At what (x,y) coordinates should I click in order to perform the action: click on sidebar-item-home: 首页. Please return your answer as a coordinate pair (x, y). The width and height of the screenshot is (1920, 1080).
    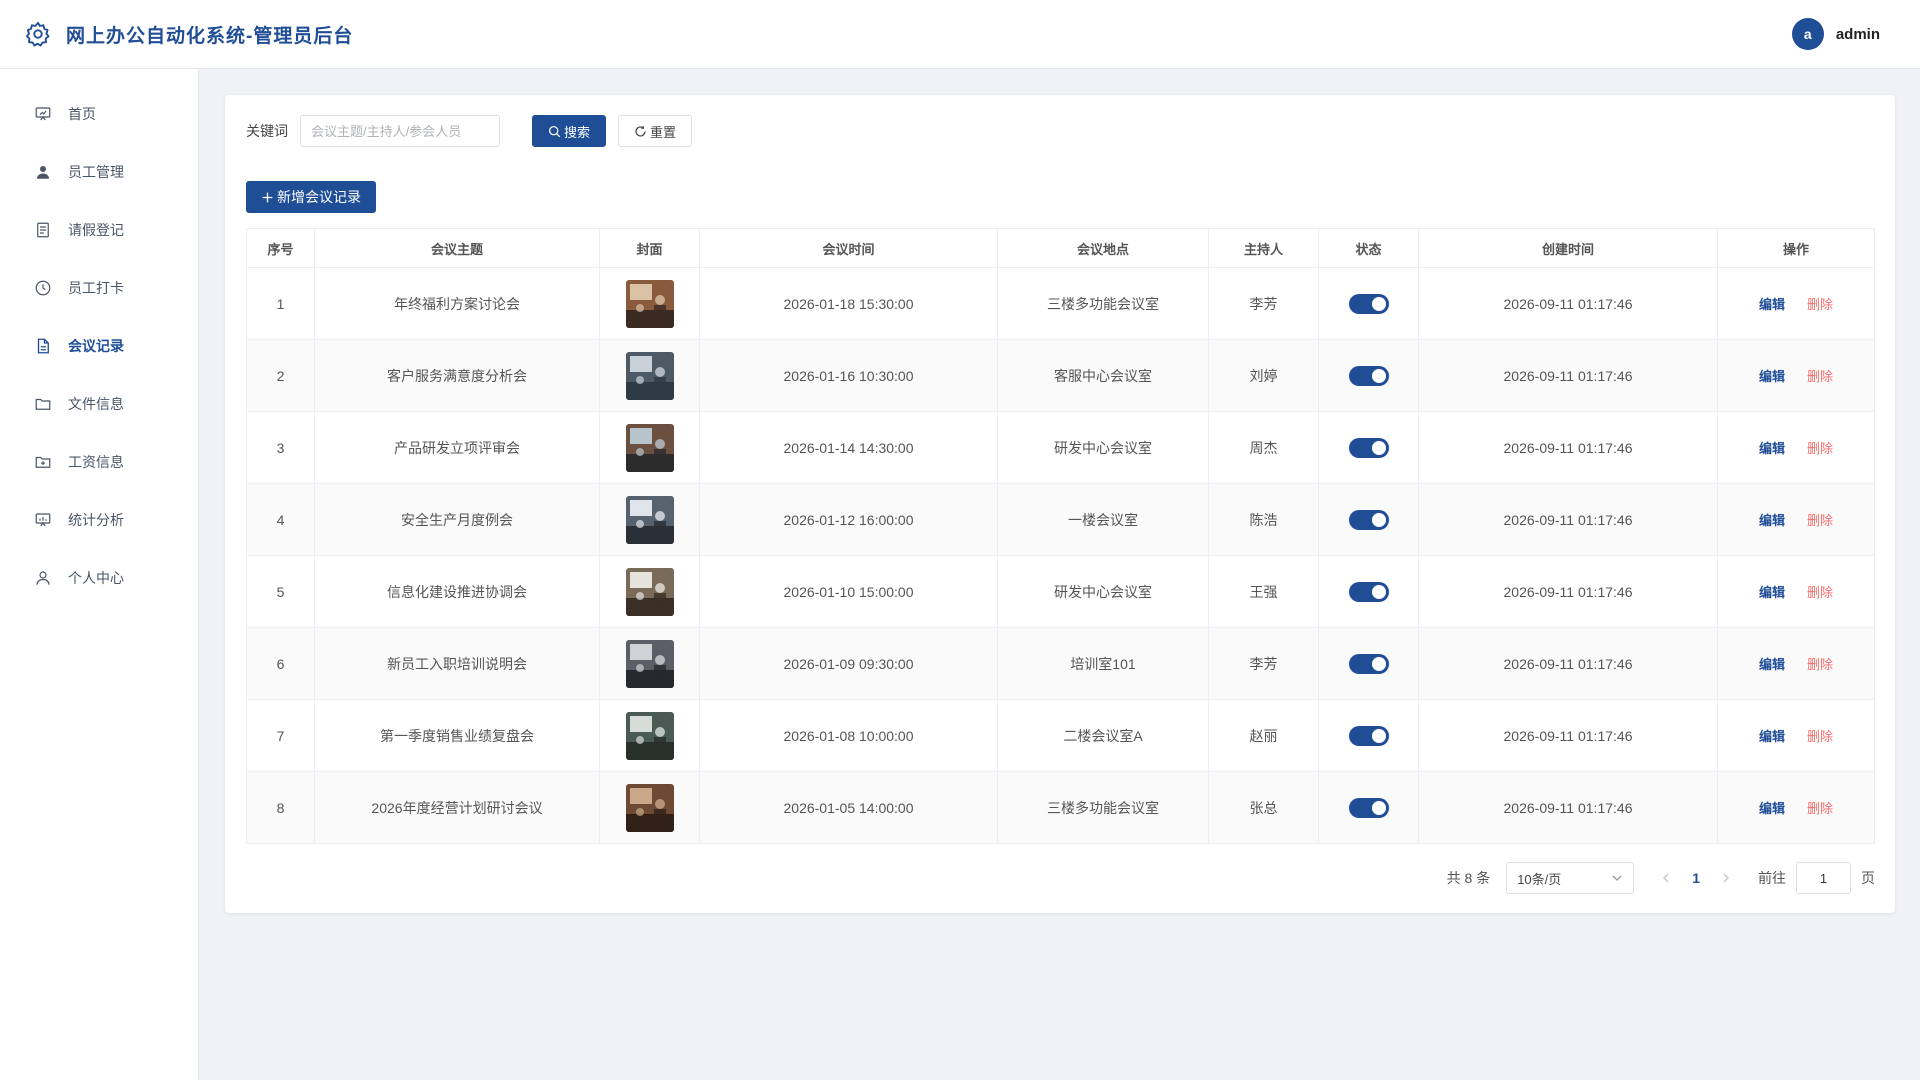
    Looking at the image, I should click on (99, 114).